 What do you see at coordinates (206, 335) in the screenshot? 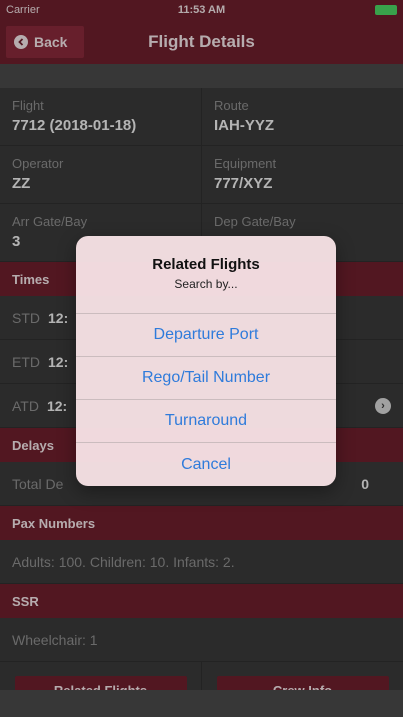
I see `departure-port-option: Departure Port` at bounding box center [206, 335].